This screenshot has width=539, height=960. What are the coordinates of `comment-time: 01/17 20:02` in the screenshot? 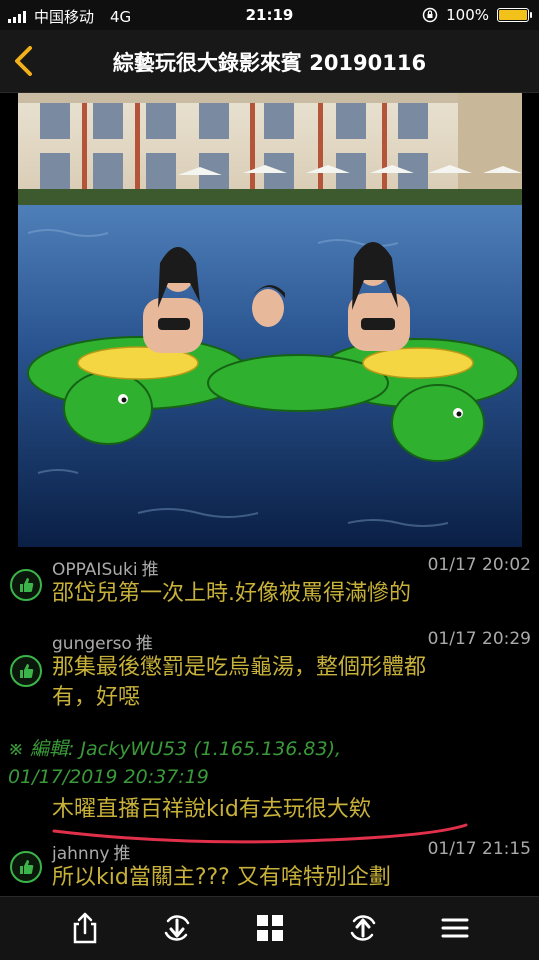 It's located at (479, 565).